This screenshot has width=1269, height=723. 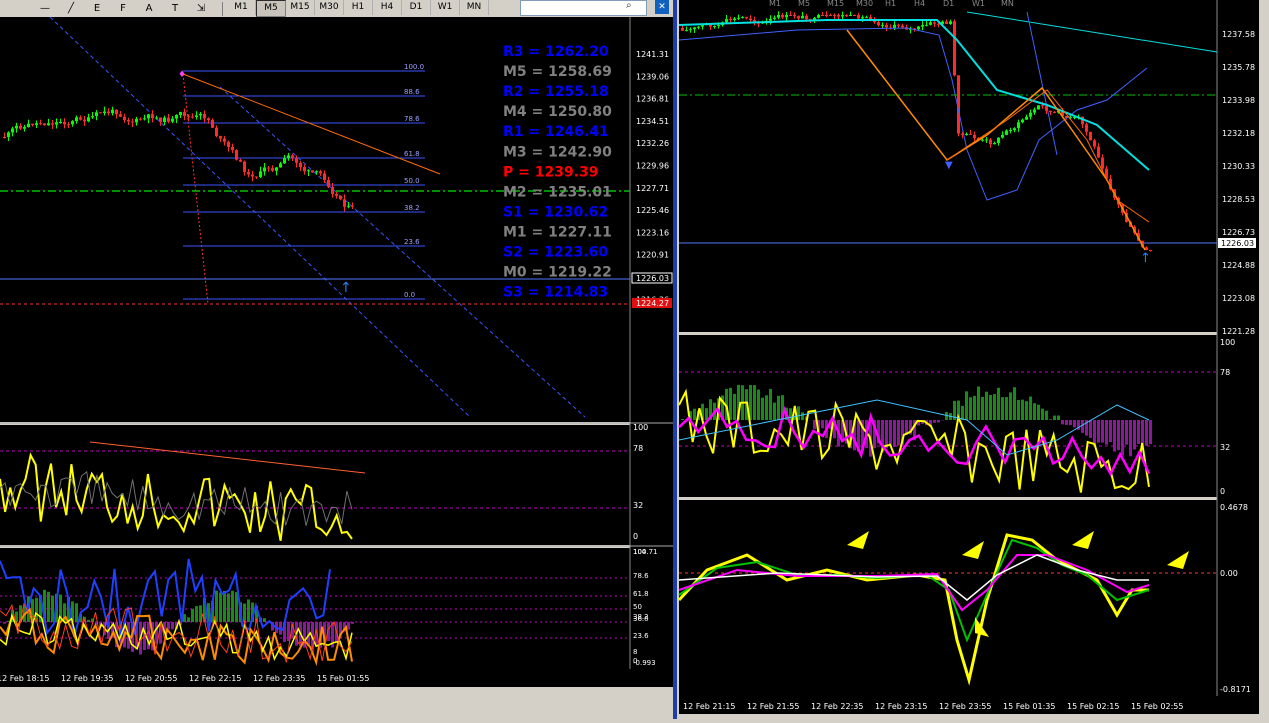 What do you see at coordinates (358, 7) in the screenshot?
I see `timeframe-h1: H1` at bounding box center [358, 7].